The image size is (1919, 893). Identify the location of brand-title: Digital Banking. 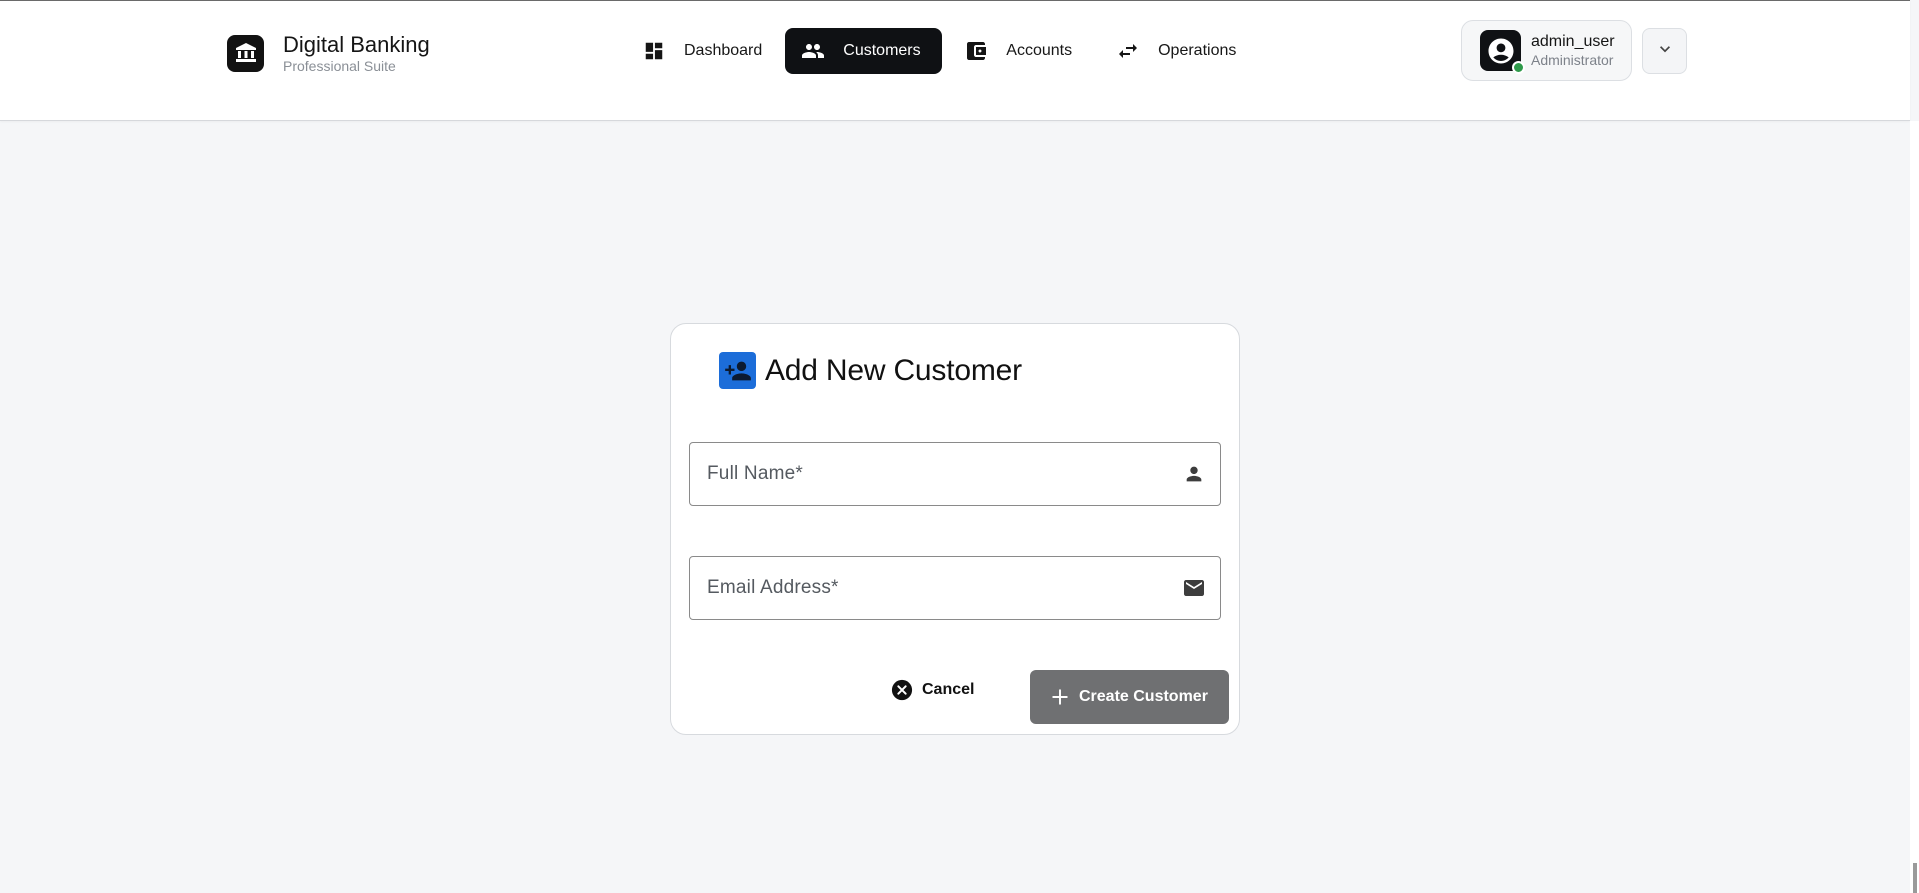
(356, 44).